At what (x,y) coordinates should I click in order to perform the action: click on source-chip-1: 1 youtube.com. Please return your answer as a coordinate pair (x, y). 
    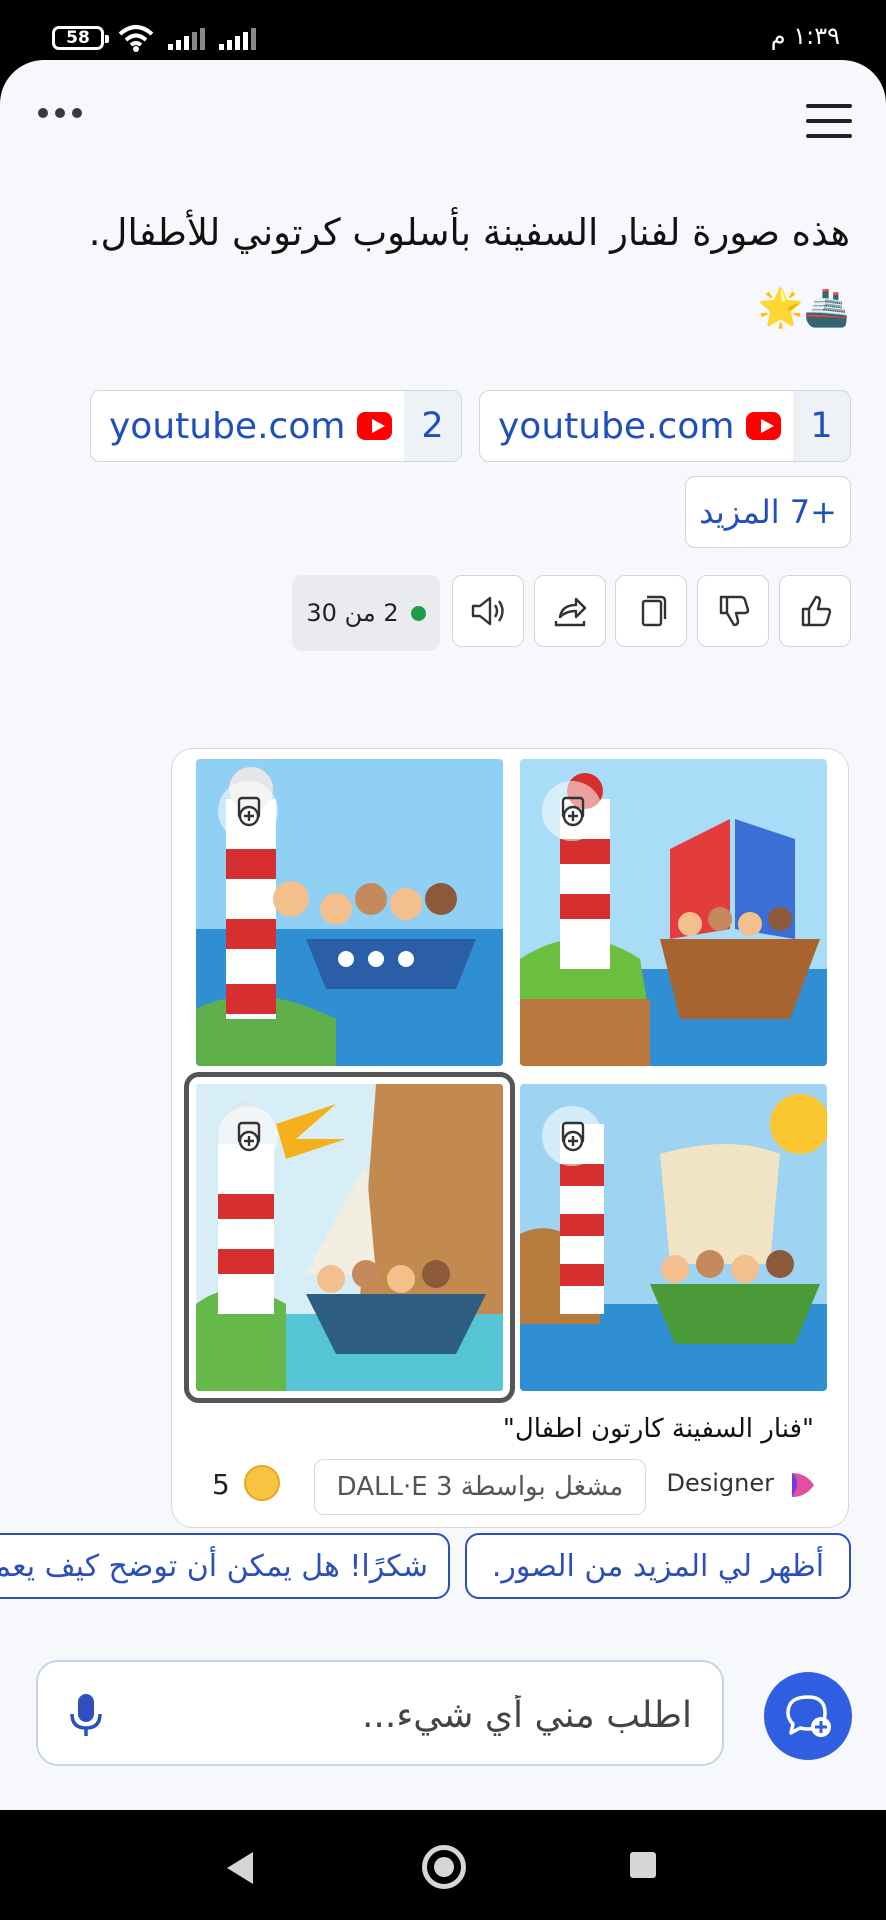
    Looking at the image, I should click on (665, 426).